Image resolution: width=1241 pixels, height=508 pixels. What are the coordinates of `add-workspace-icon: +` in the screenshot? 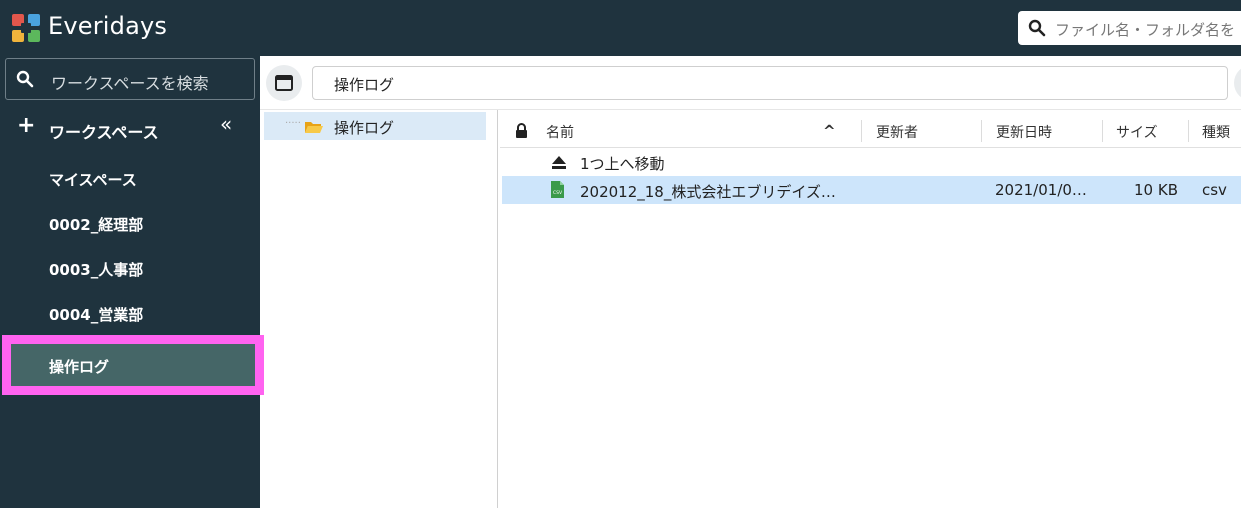 It's located at (26, 126).